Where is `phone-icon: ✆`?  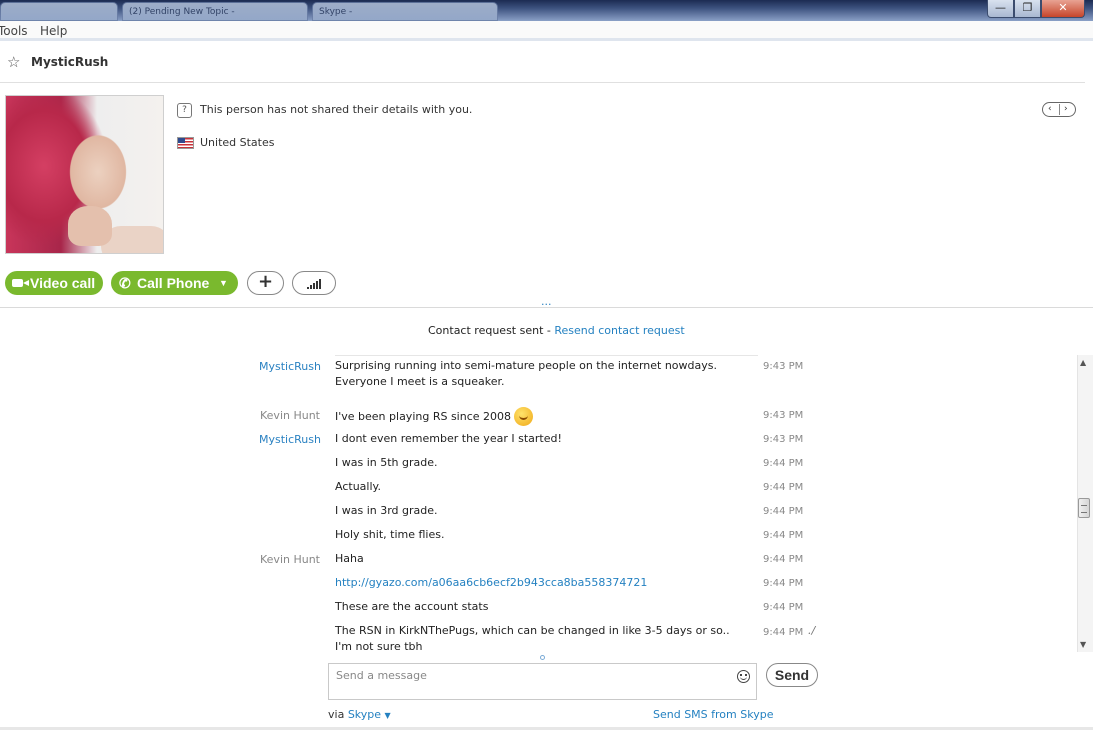 phone-icon: ✆ is located at coordinates (125, 283).